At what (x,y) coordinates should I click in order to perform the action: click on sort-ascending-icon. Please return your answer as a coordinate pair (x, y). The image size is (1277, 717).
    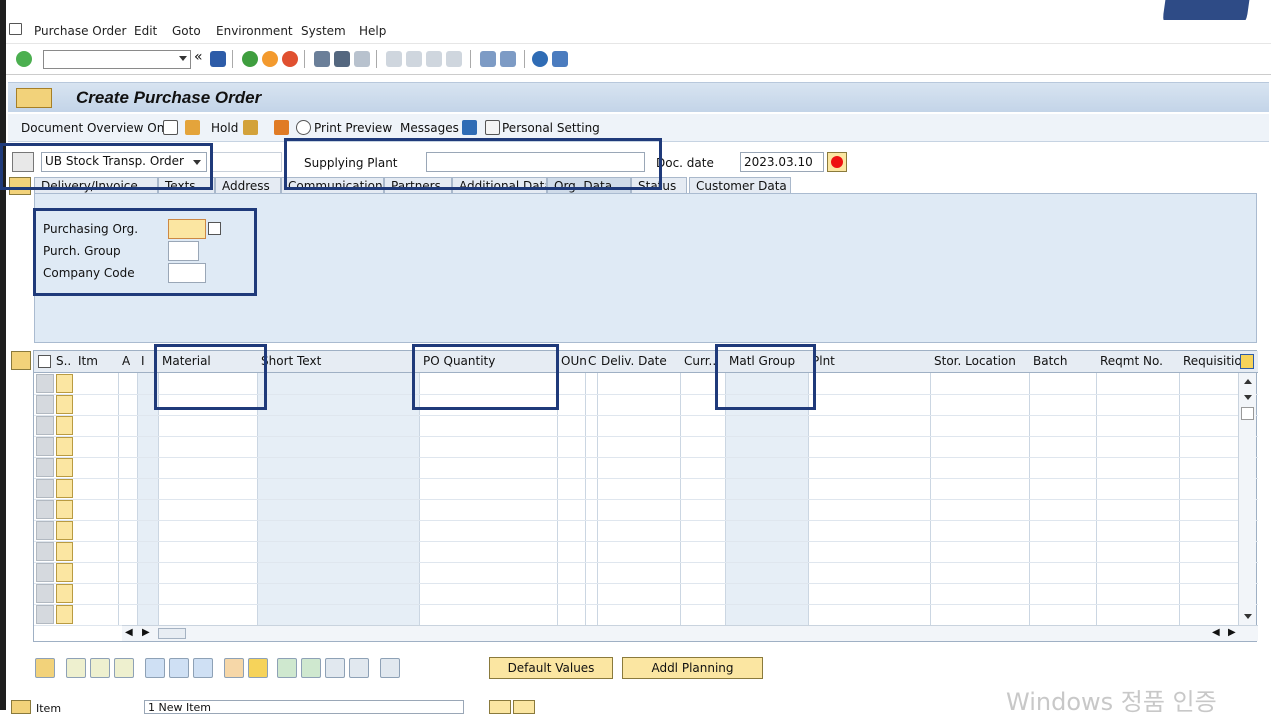
    Looking at the image, I should click on (287, 668).